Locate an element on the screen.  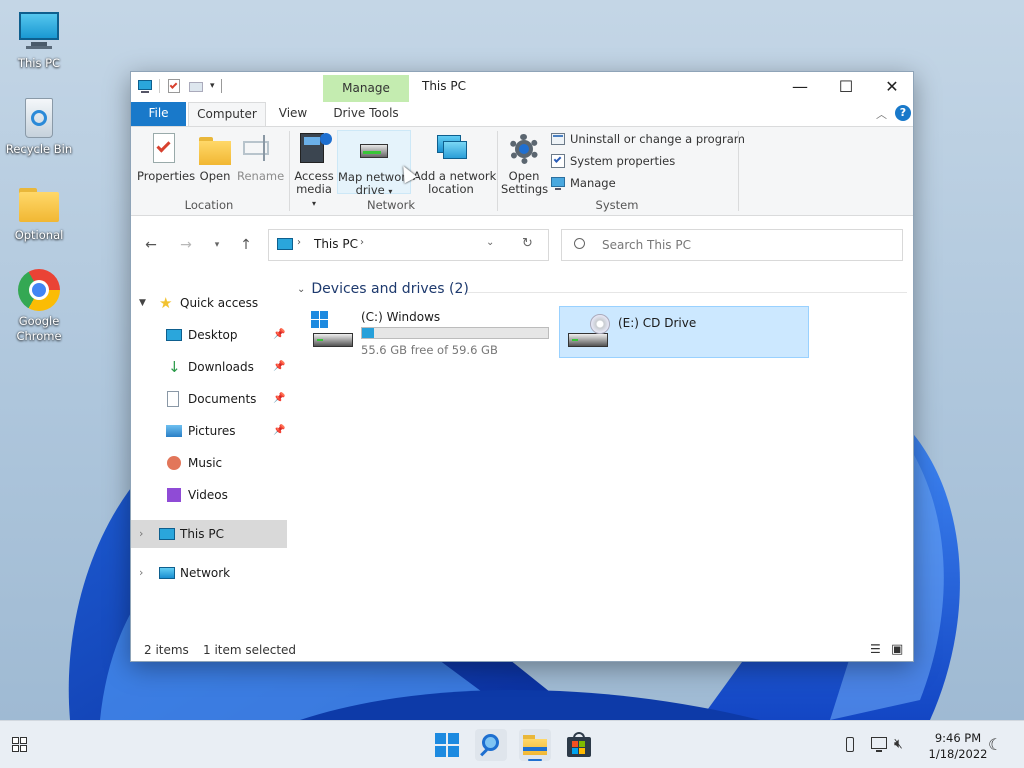
search-placeholder: Search This PC is located at coordinates (646, 245).